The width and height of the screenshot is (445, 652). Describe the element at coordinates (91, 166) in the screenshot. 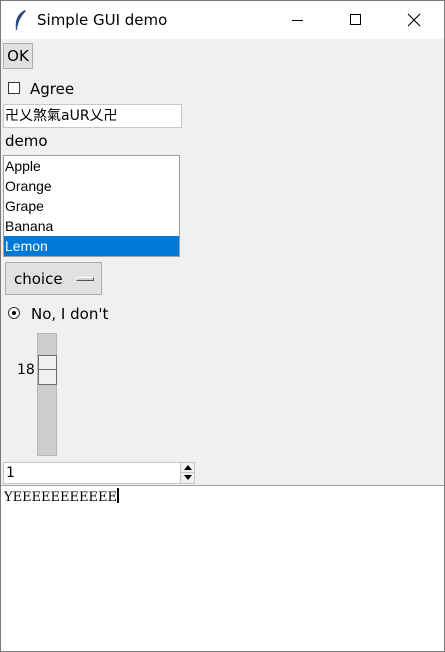

I see `list-item-apple: Apple` at that location.